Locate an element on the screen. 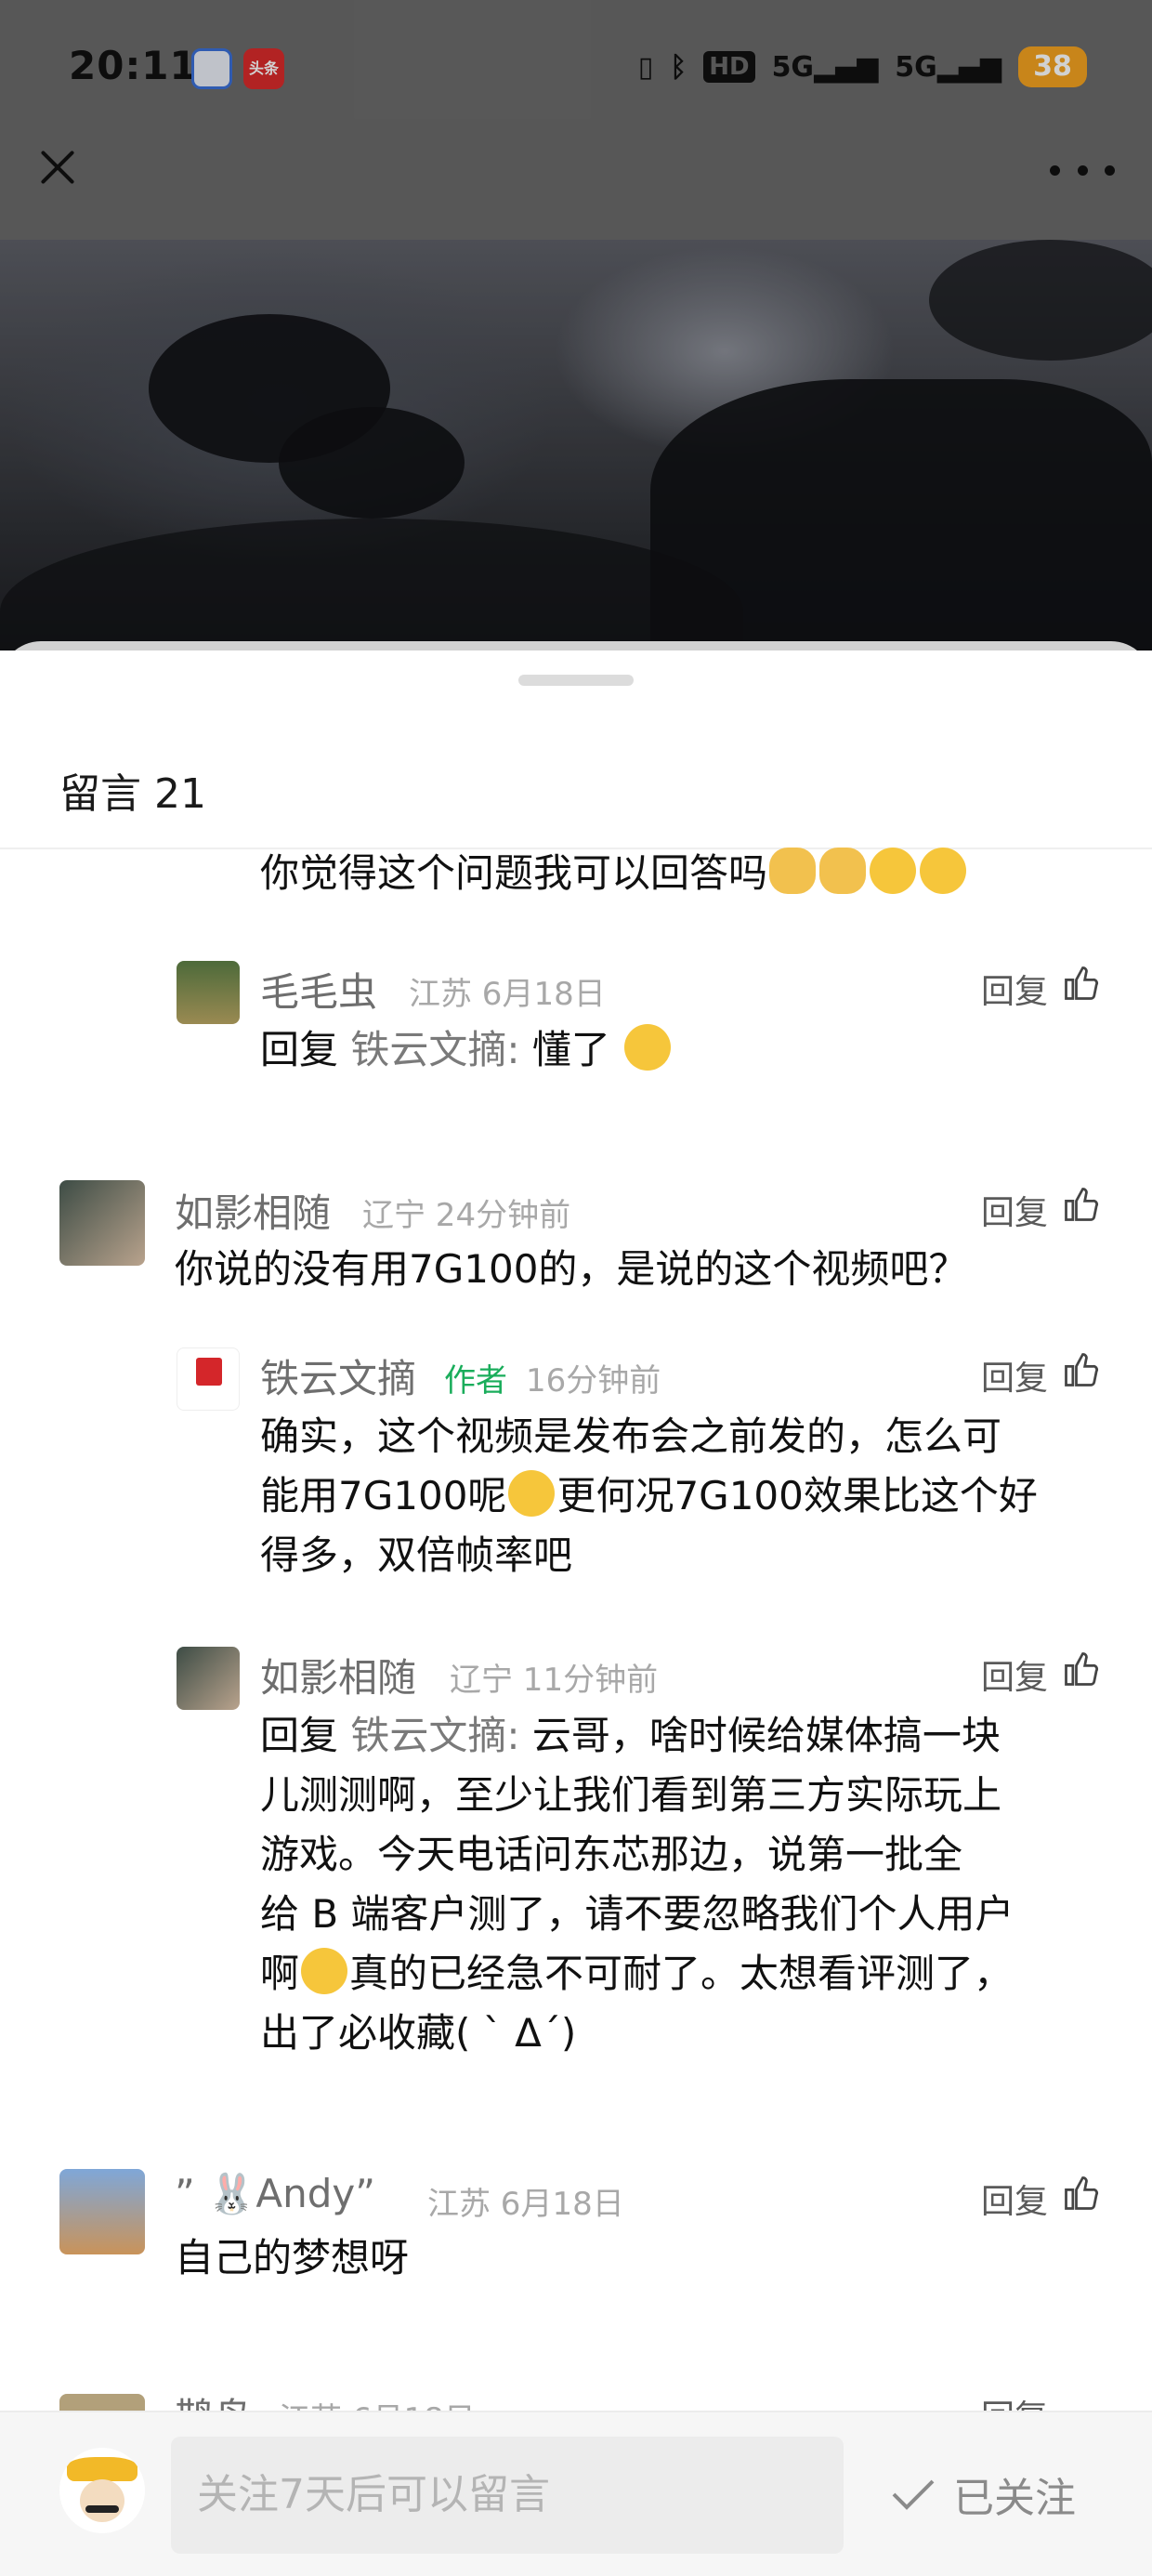 Image resolution: width=1152 pixels, height=2576 pixels. signal-icon-2: 5G▂▄▆ is located at coordinates (948, 67).